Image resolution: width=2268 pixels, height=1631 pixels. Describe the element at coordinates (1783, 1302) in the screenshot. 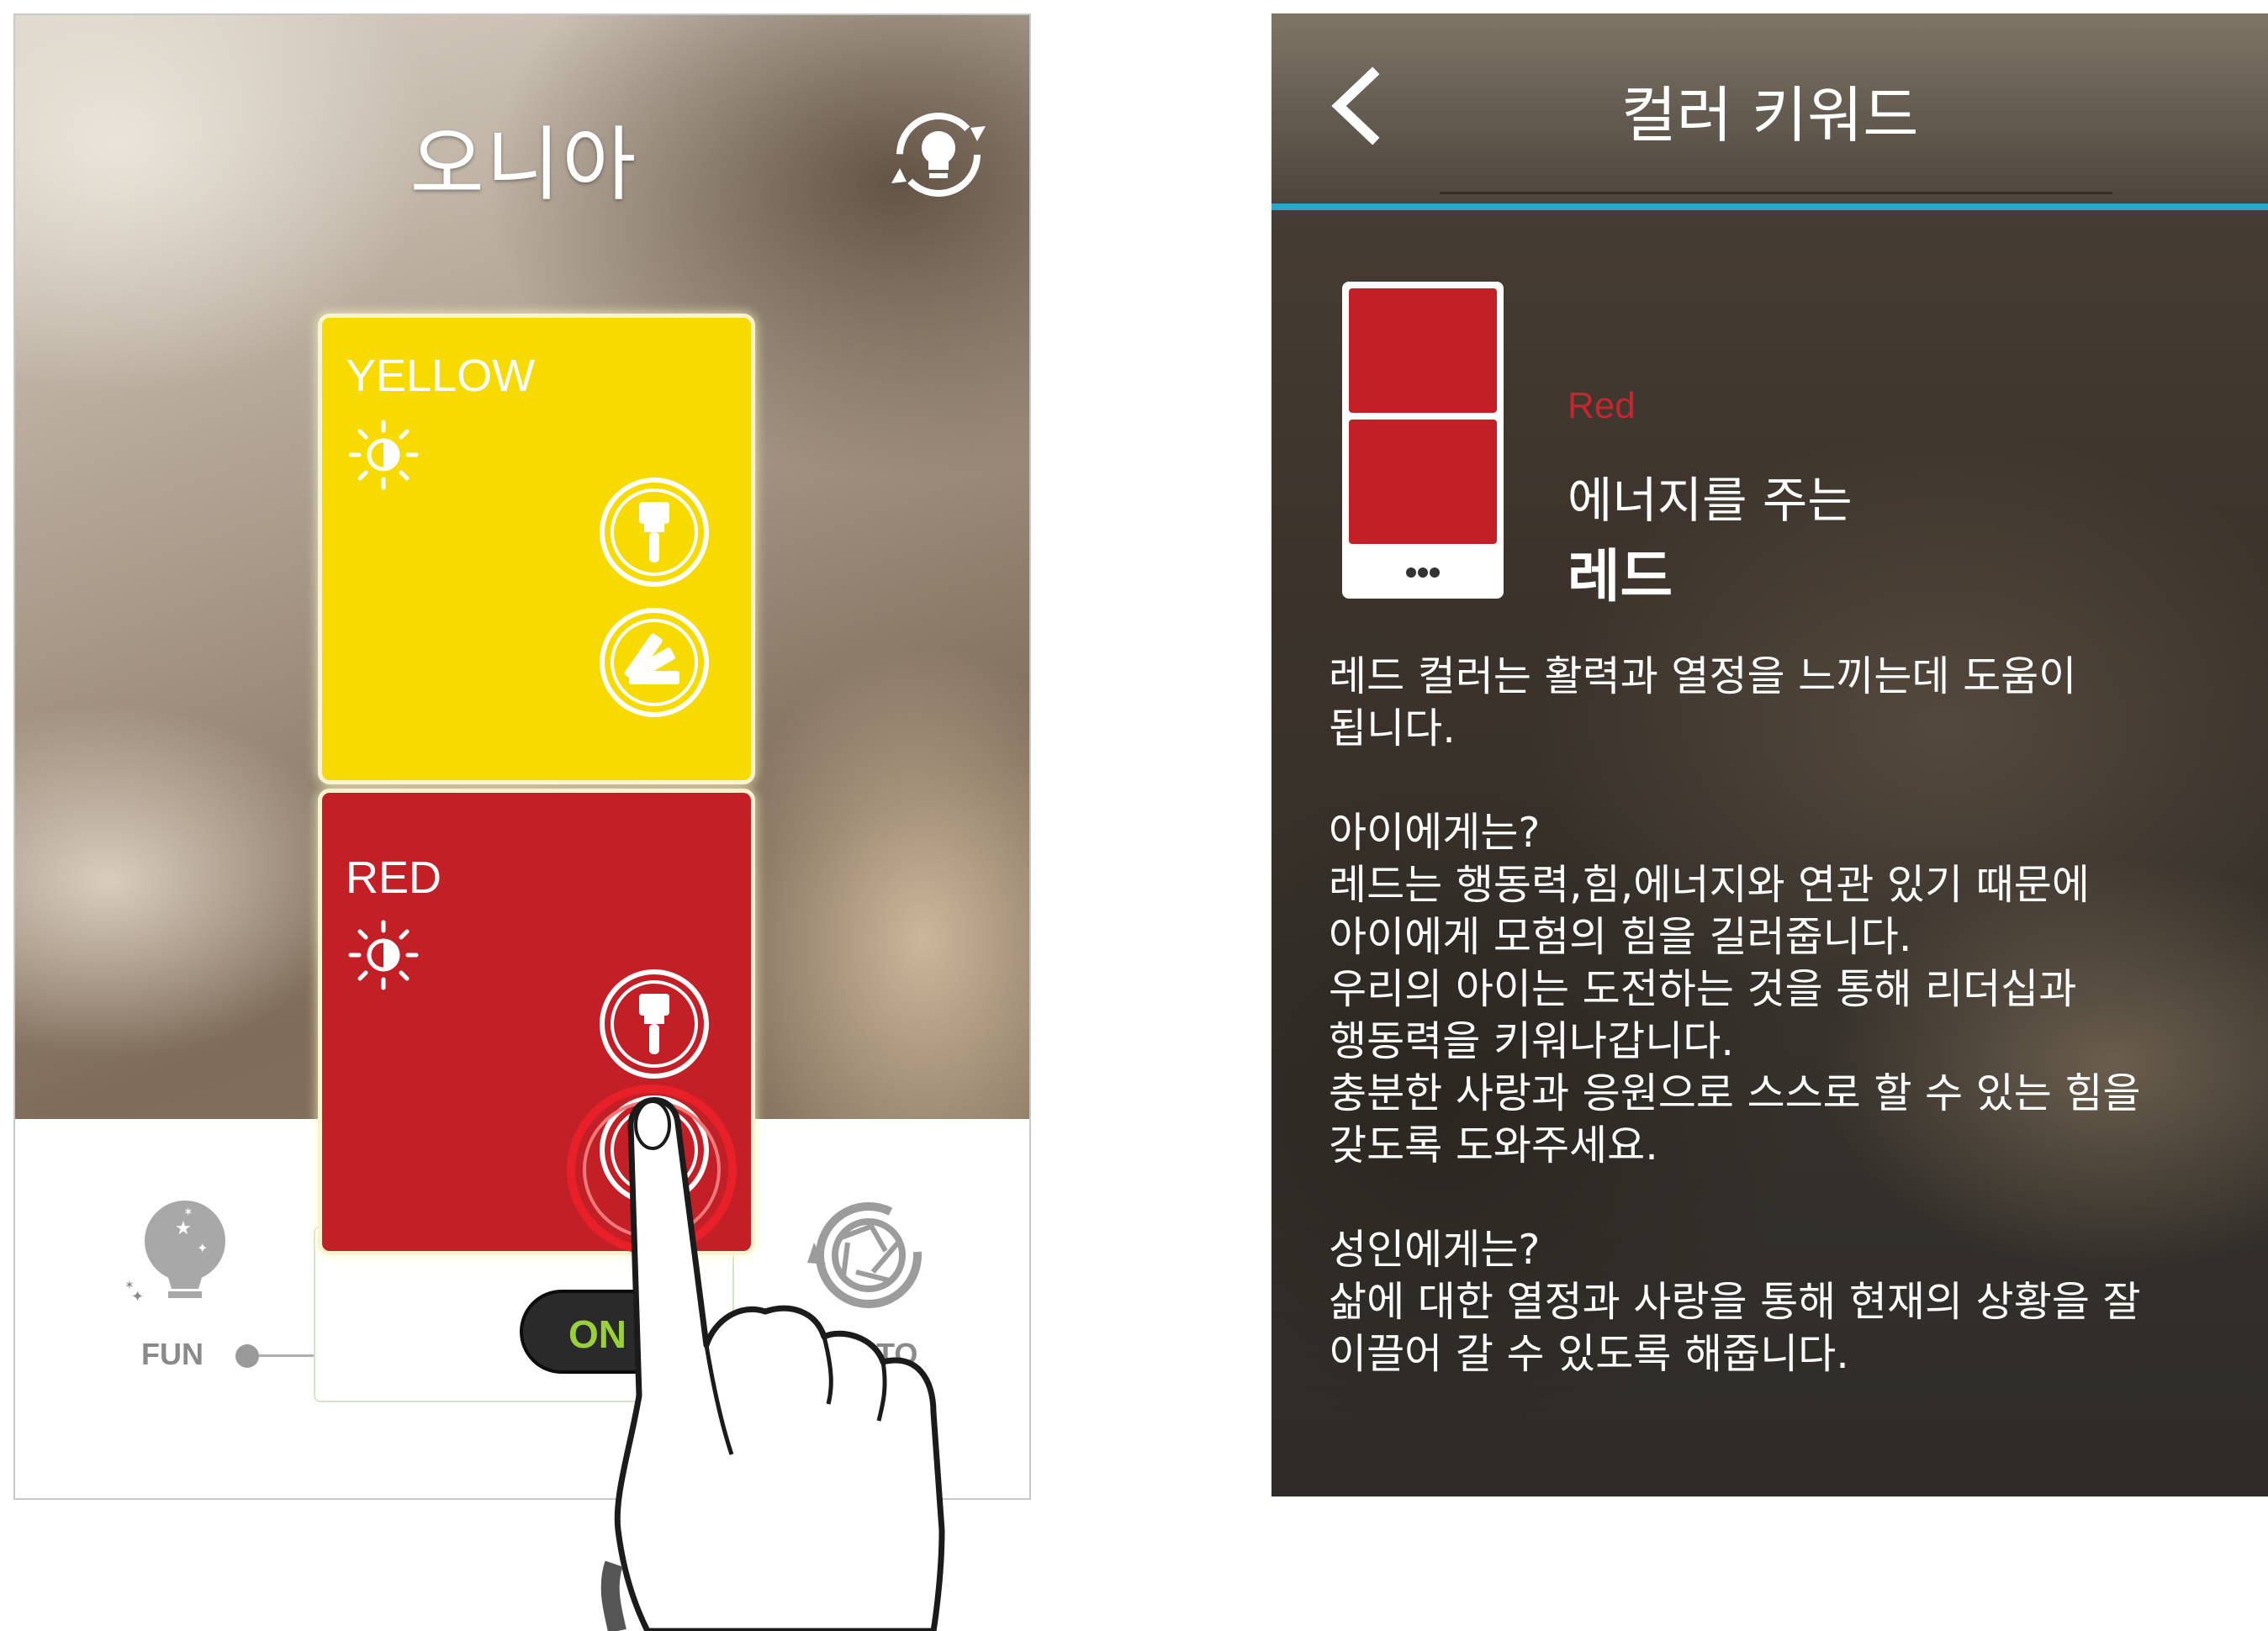

I see `desc-line: 삶에 대한 열정과 사랑을 통해 현재의 상황을 잘` at that location.